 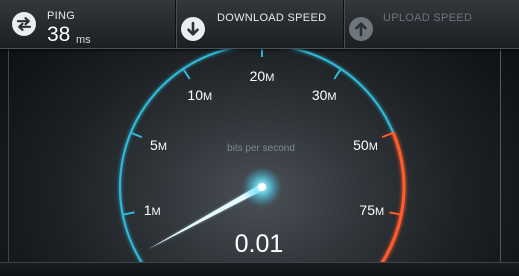 What do you see at coordinates (262, 76) in the screenshot?
I see `gauge-scale-label-4: 20M` at bounding box center [262, 76].